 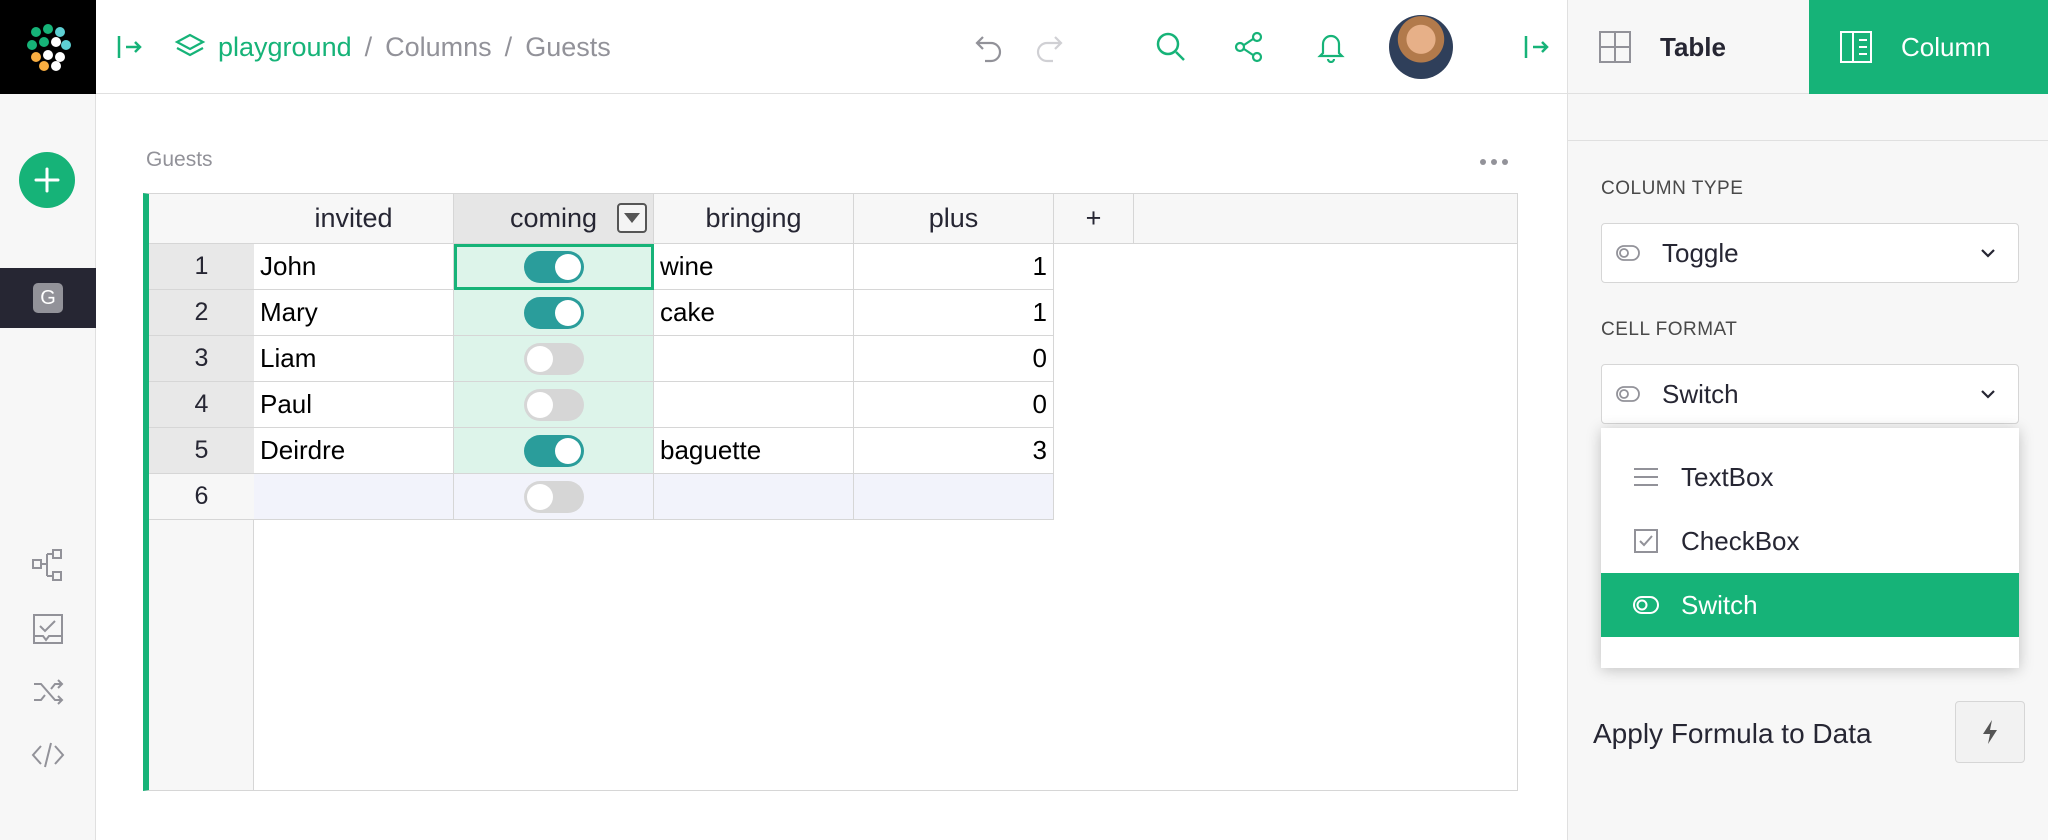 What do you see at coordinates (1536, 47) in the screenshot?
I see `collapse-right-panel-icon` at bounding box center [1536, 47].